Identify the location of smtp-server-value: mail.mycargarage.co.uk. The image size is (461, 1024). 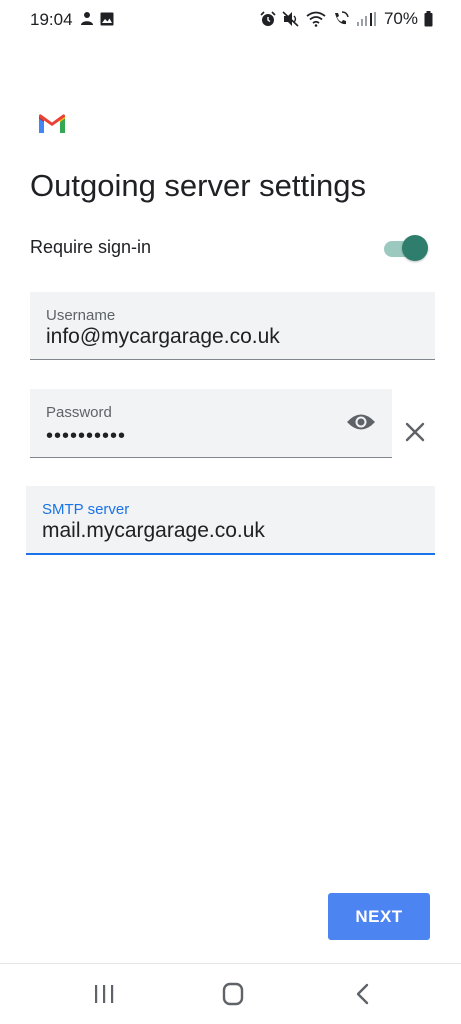
(153, 531).